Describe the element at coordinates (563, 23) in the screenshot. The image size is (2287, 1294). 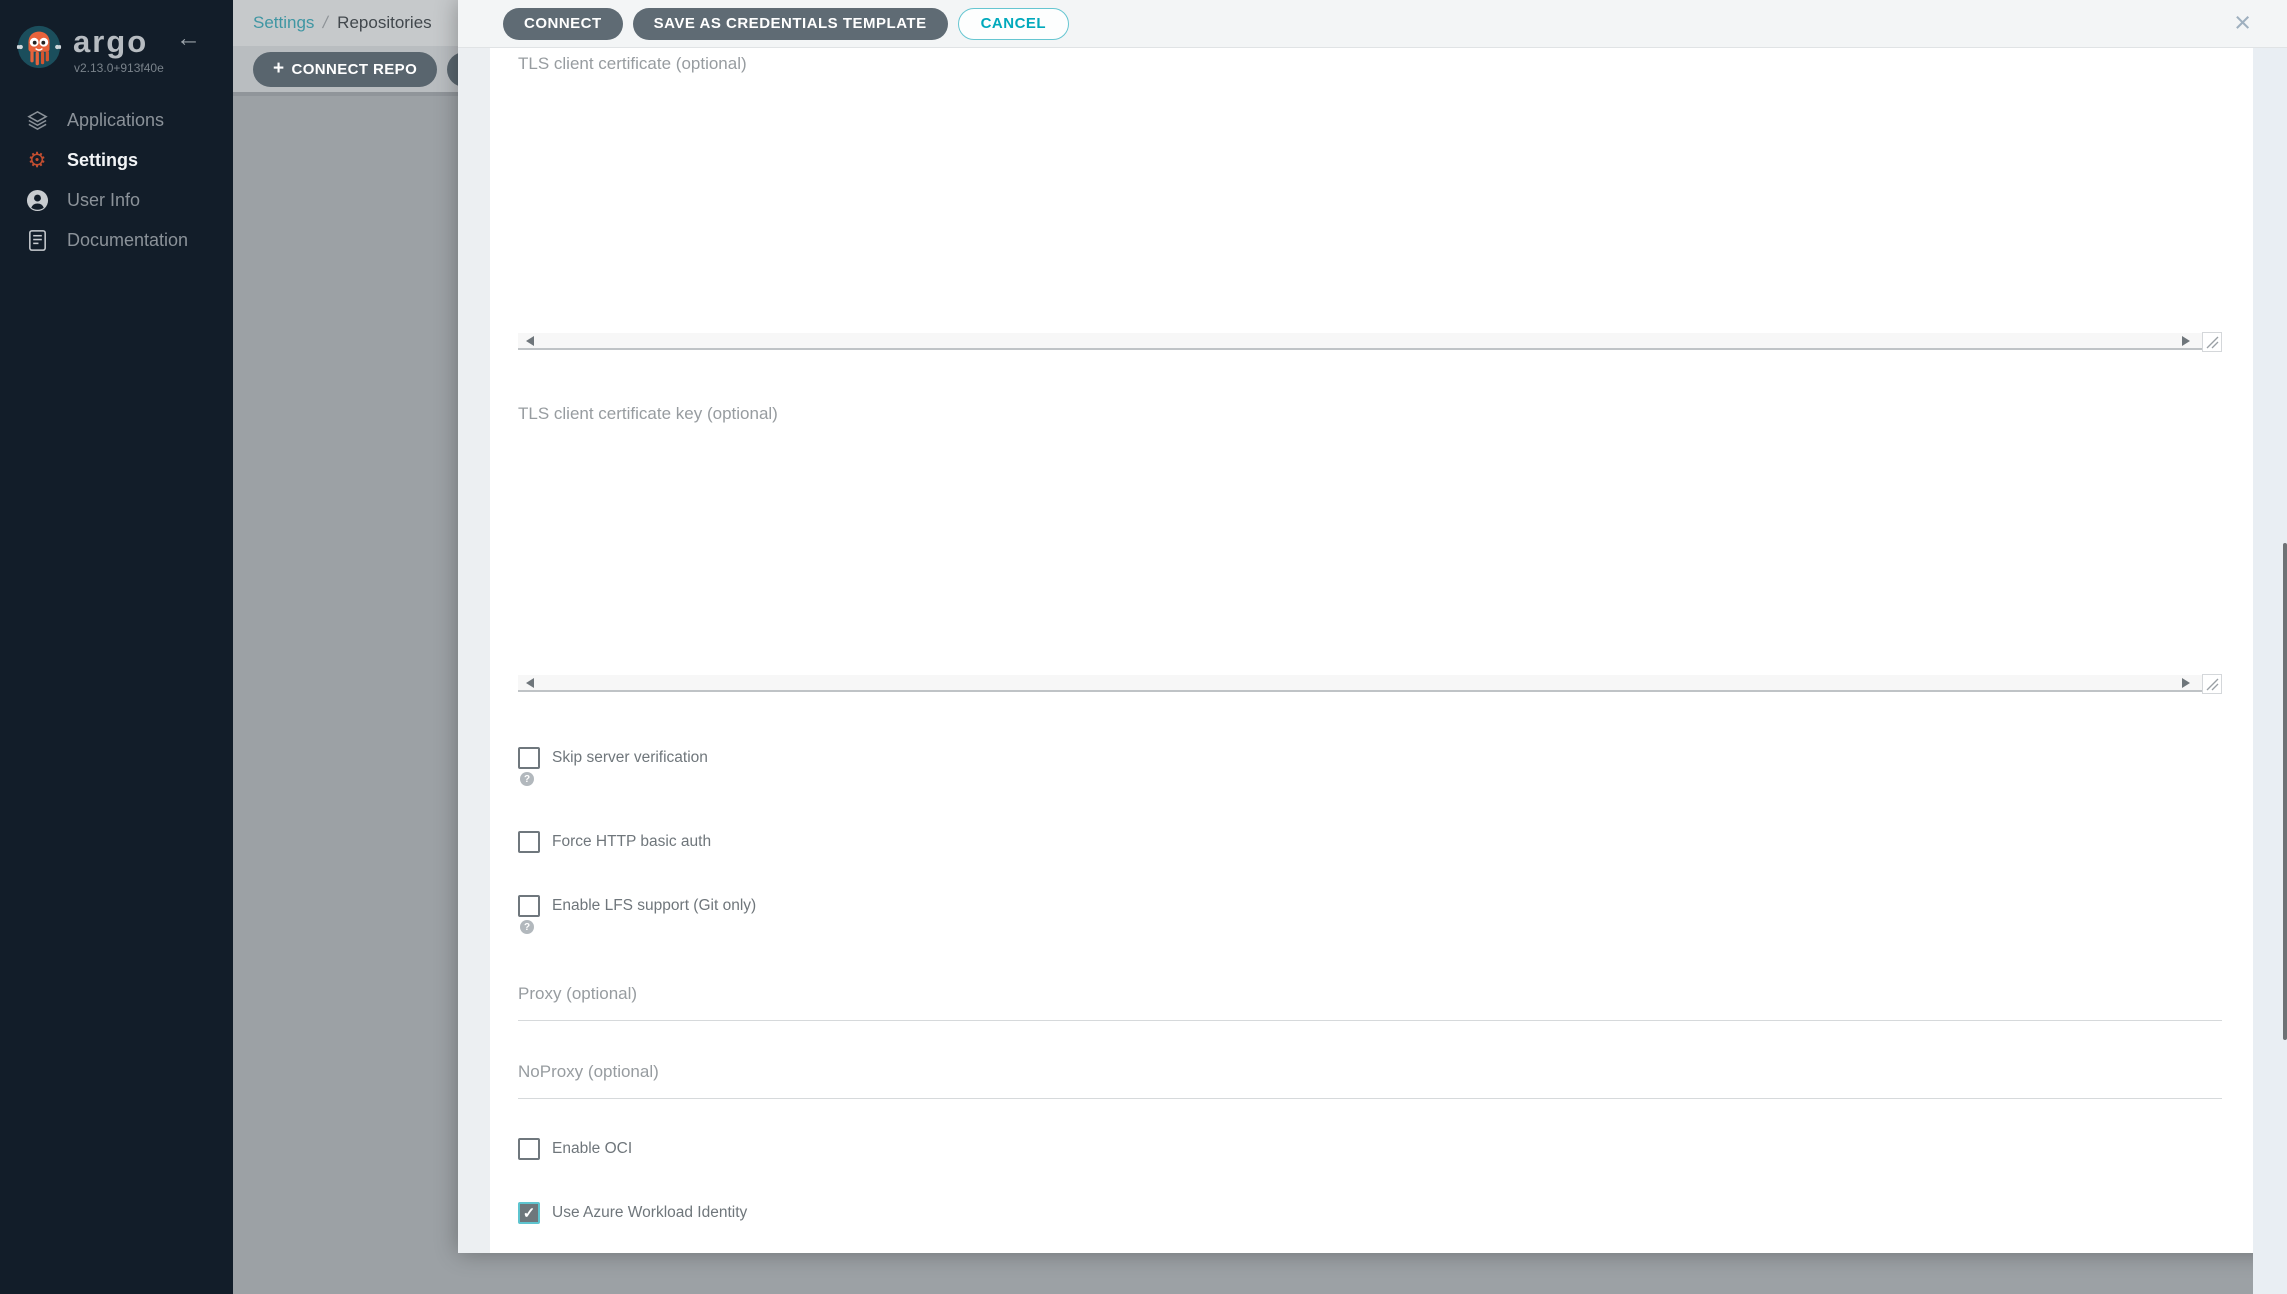
I see `connect-button: CONNECT` at that location.